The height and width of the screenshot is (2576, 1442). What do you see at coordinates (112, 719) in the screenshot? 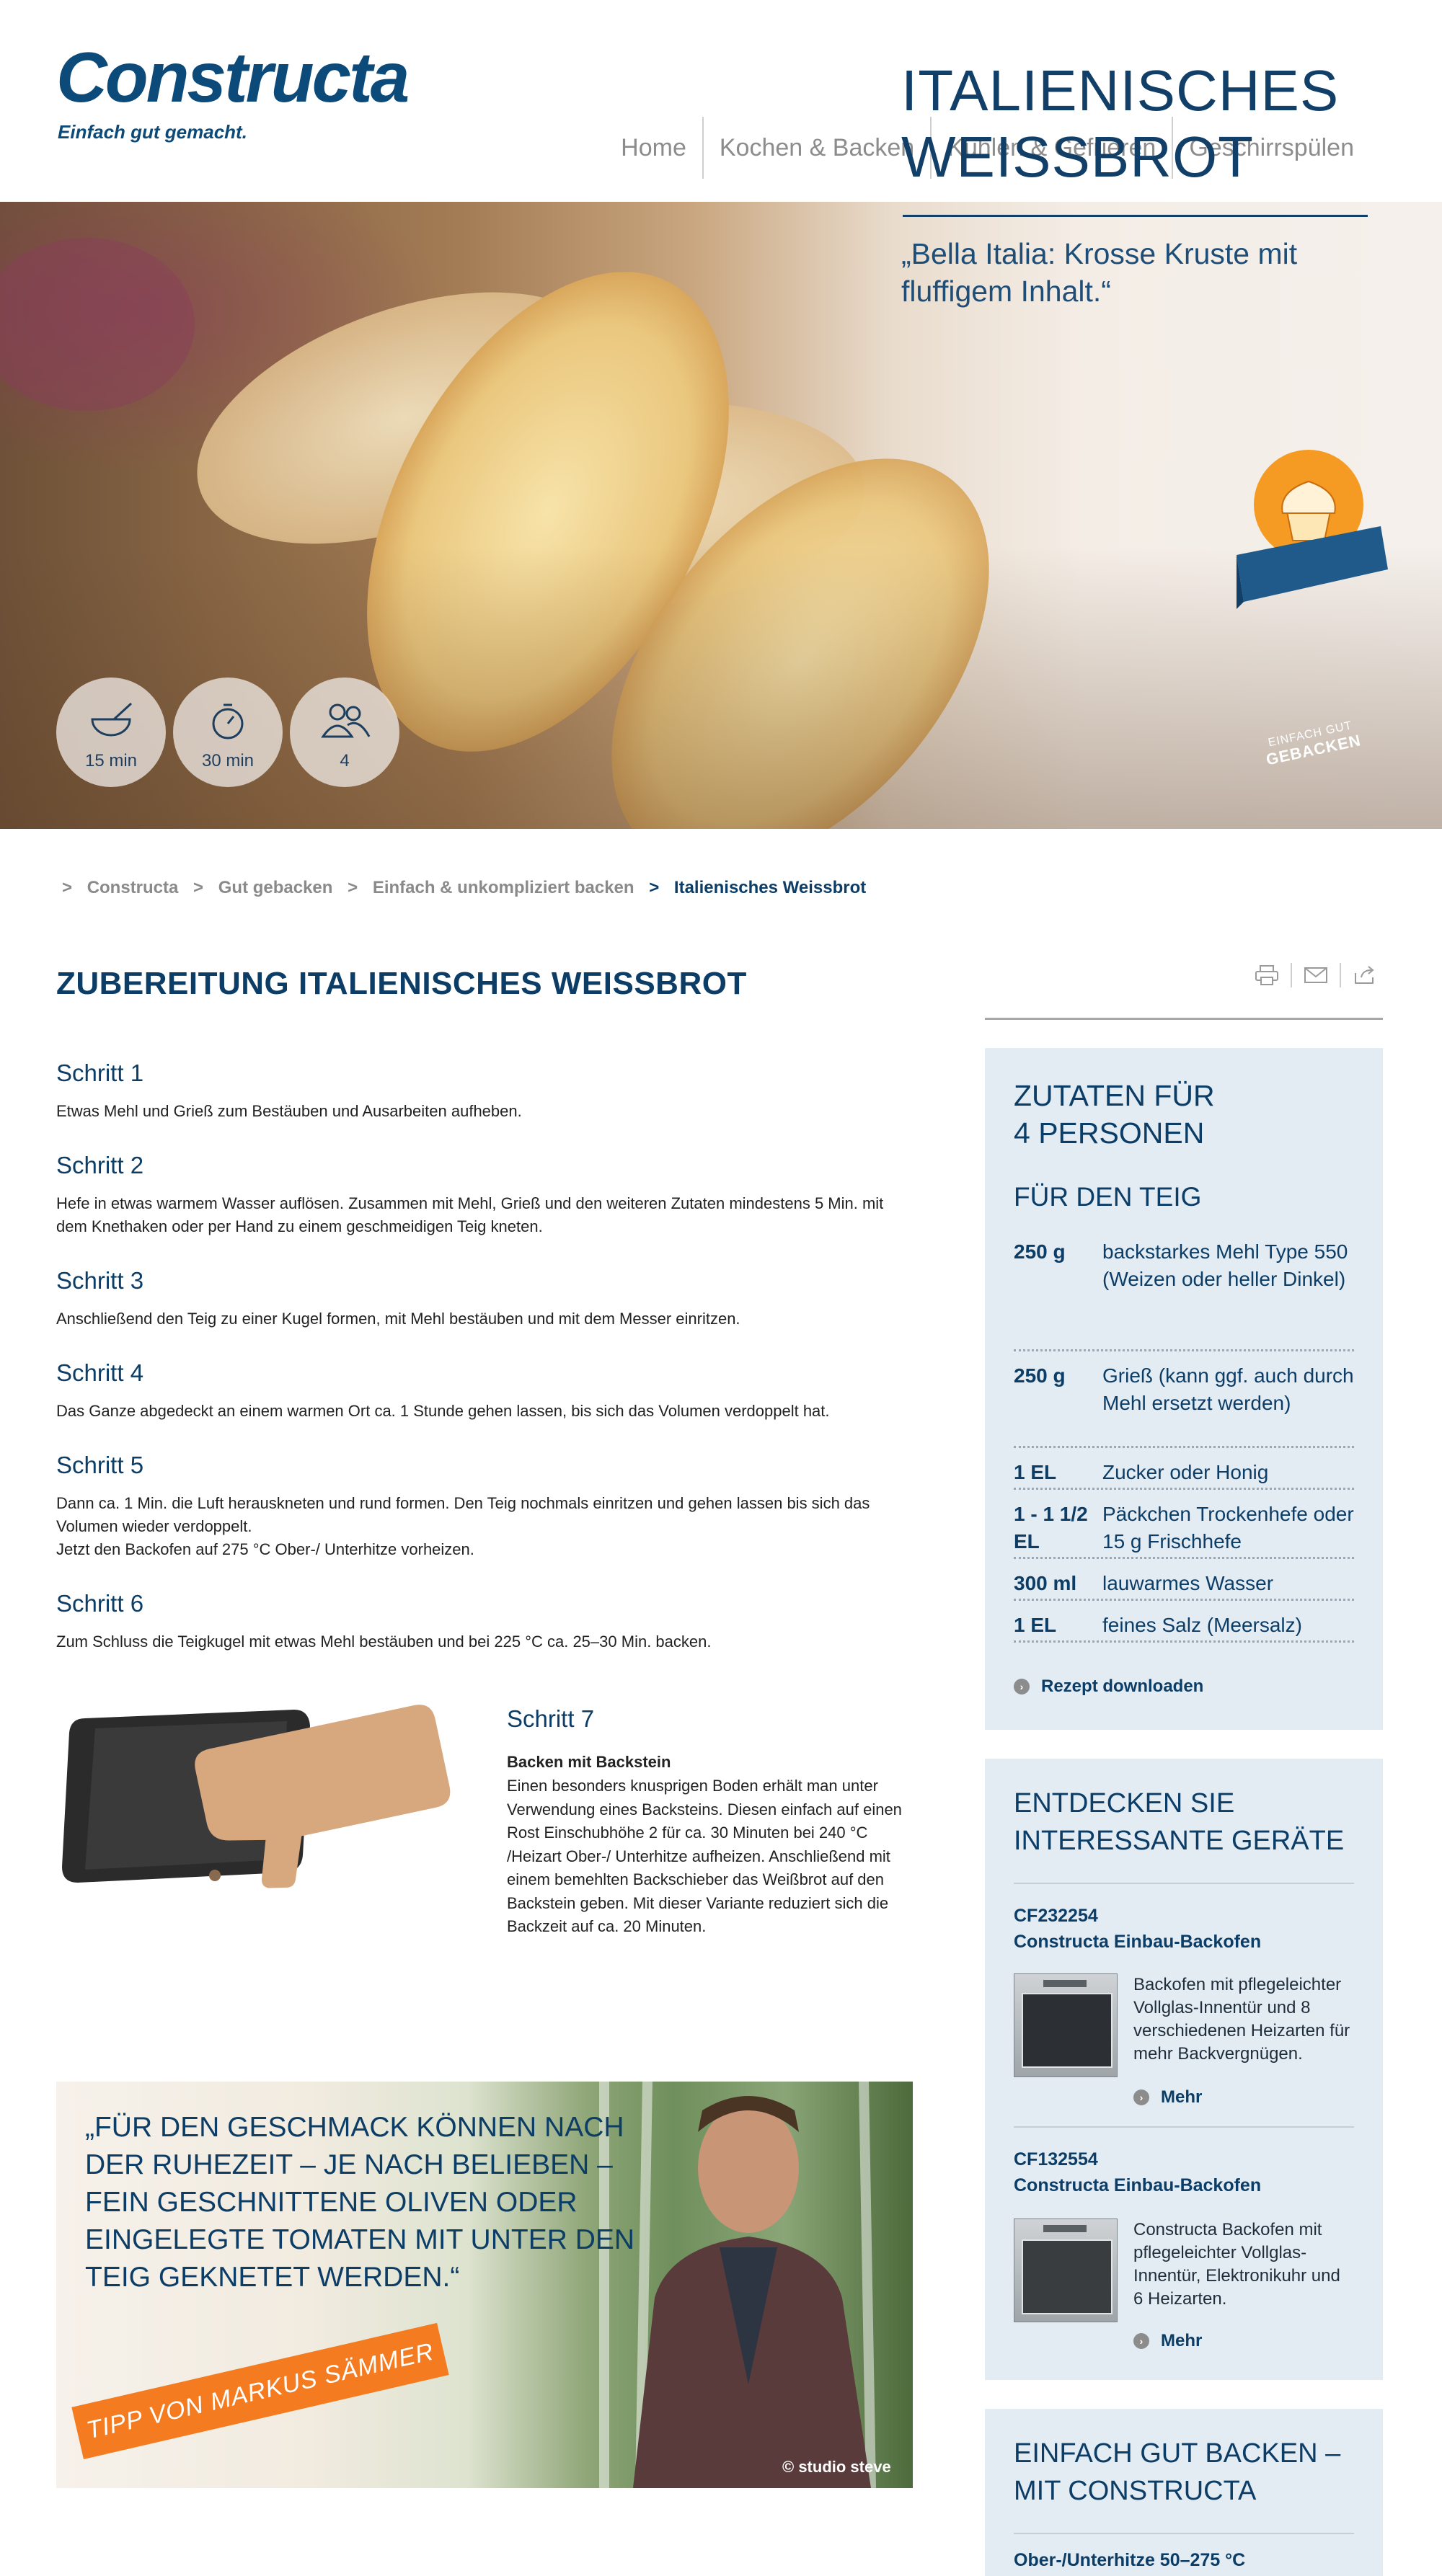
I see `bowl-whisk-icon` at bounding box center [112, 719].